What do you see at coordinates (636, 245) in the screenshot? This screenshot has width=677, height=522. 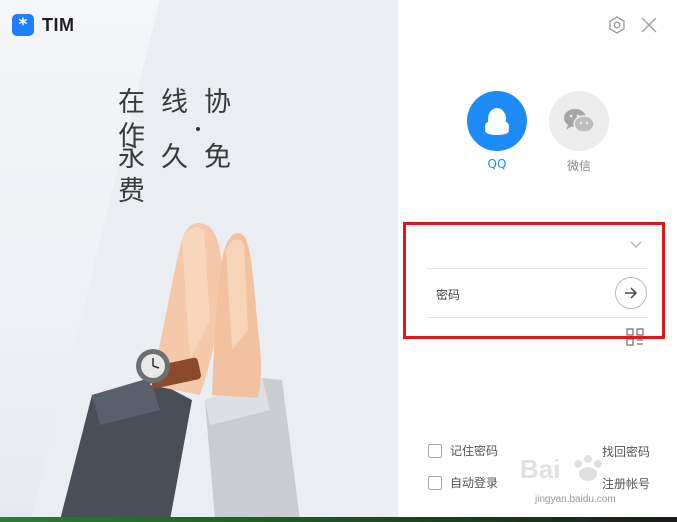 I see `chevron-down-icon` at bounding box center [636, 245].